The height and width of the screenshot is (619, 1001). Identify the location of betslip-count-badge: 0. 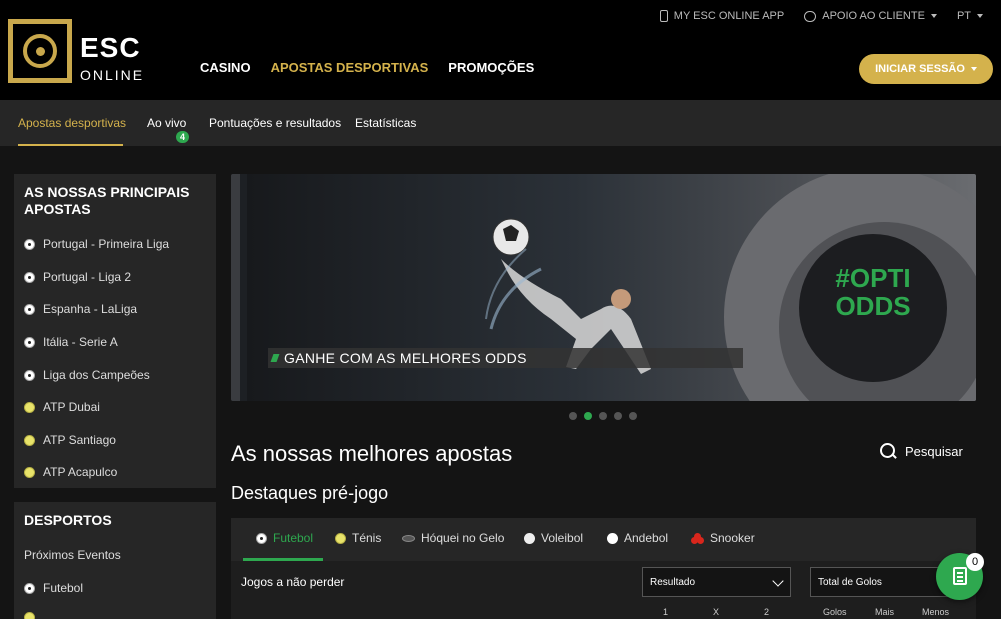
(975, 562).